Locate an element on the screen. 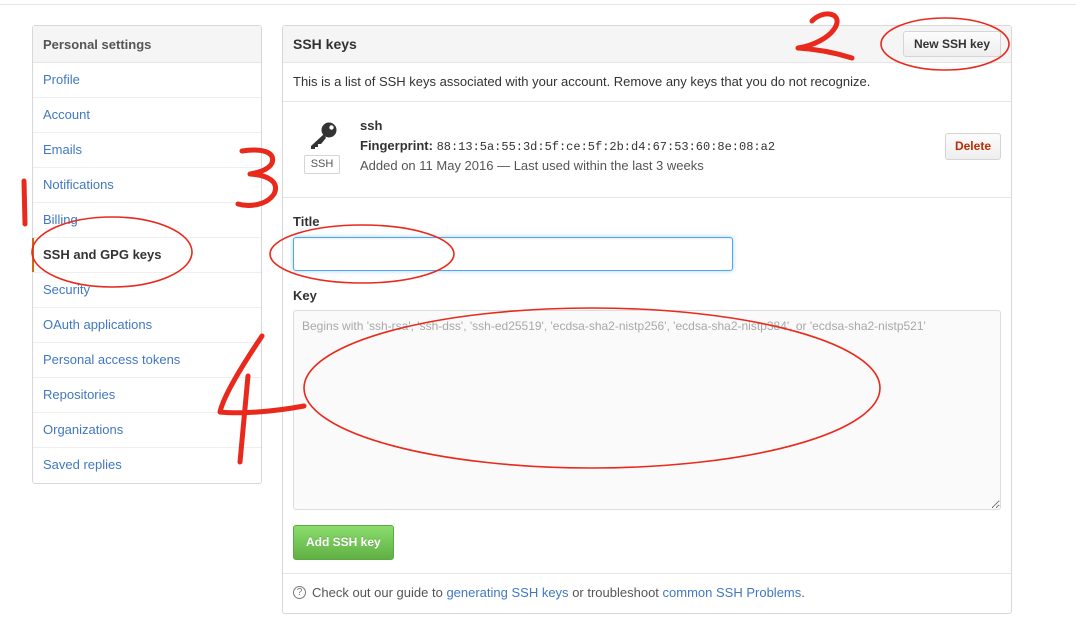 This screenshot has width=1076, height=633. sidebar-item-repositories: Repositories is located at coordinates (147, 395).